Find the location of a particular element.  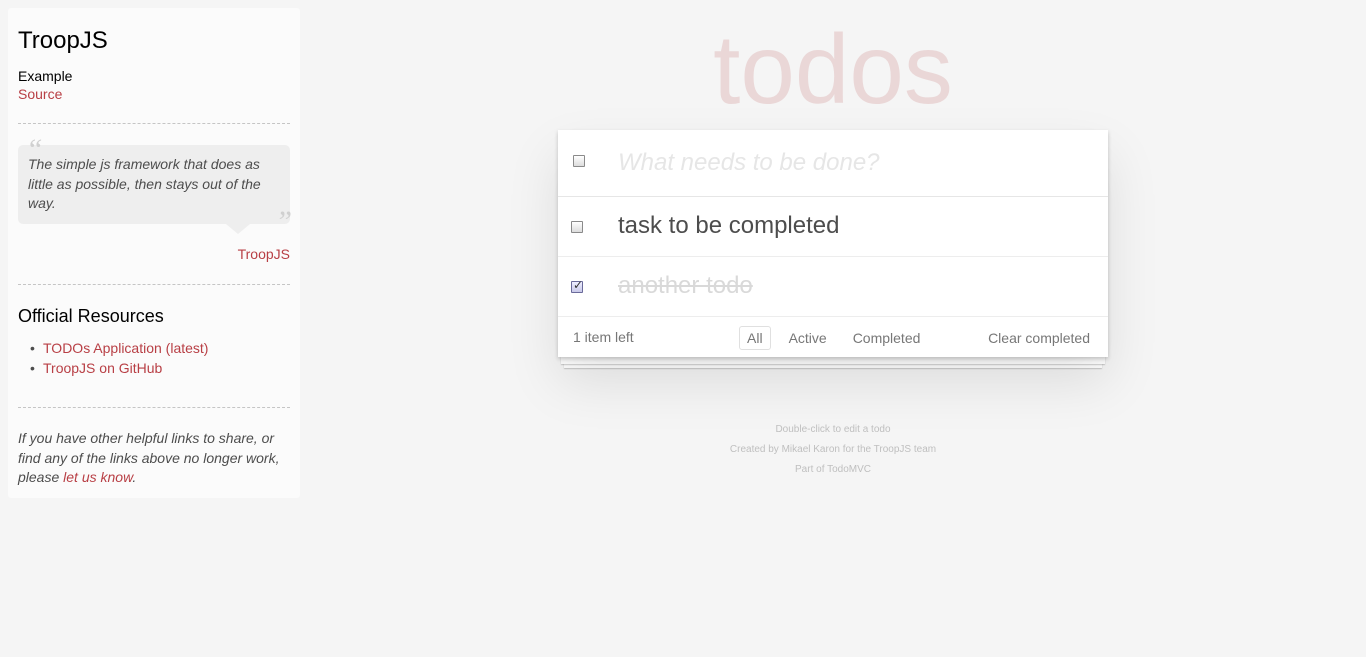

source-link: Source is located at coordinates (154, 94).